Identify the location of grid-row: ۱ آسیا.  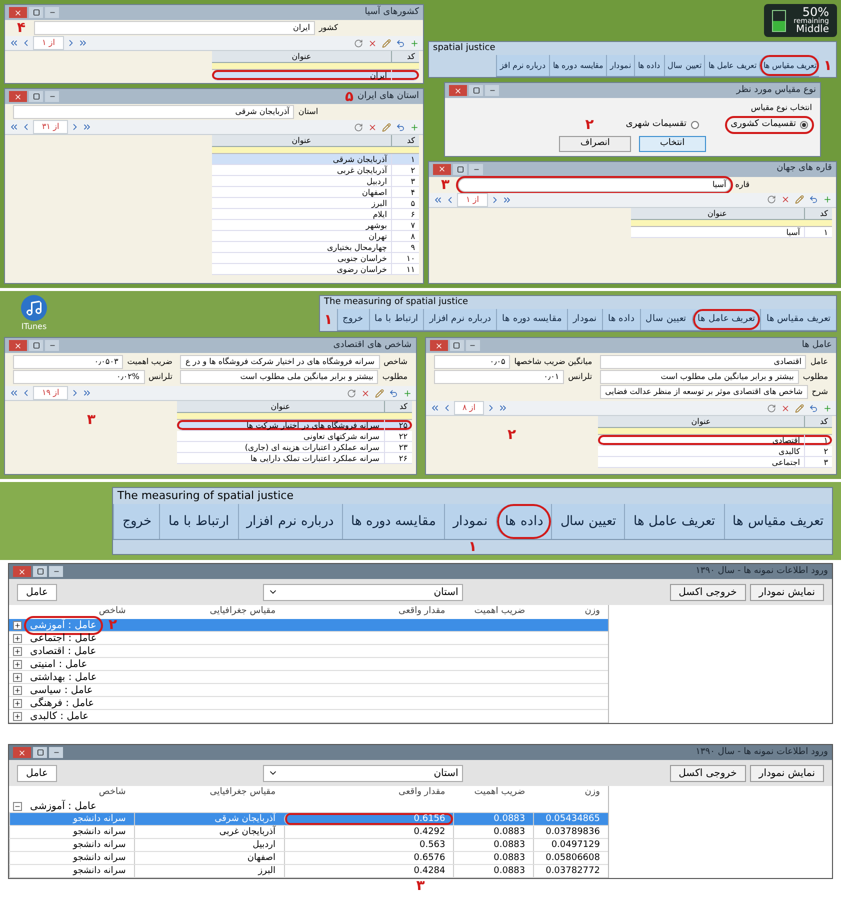
(731, 232).